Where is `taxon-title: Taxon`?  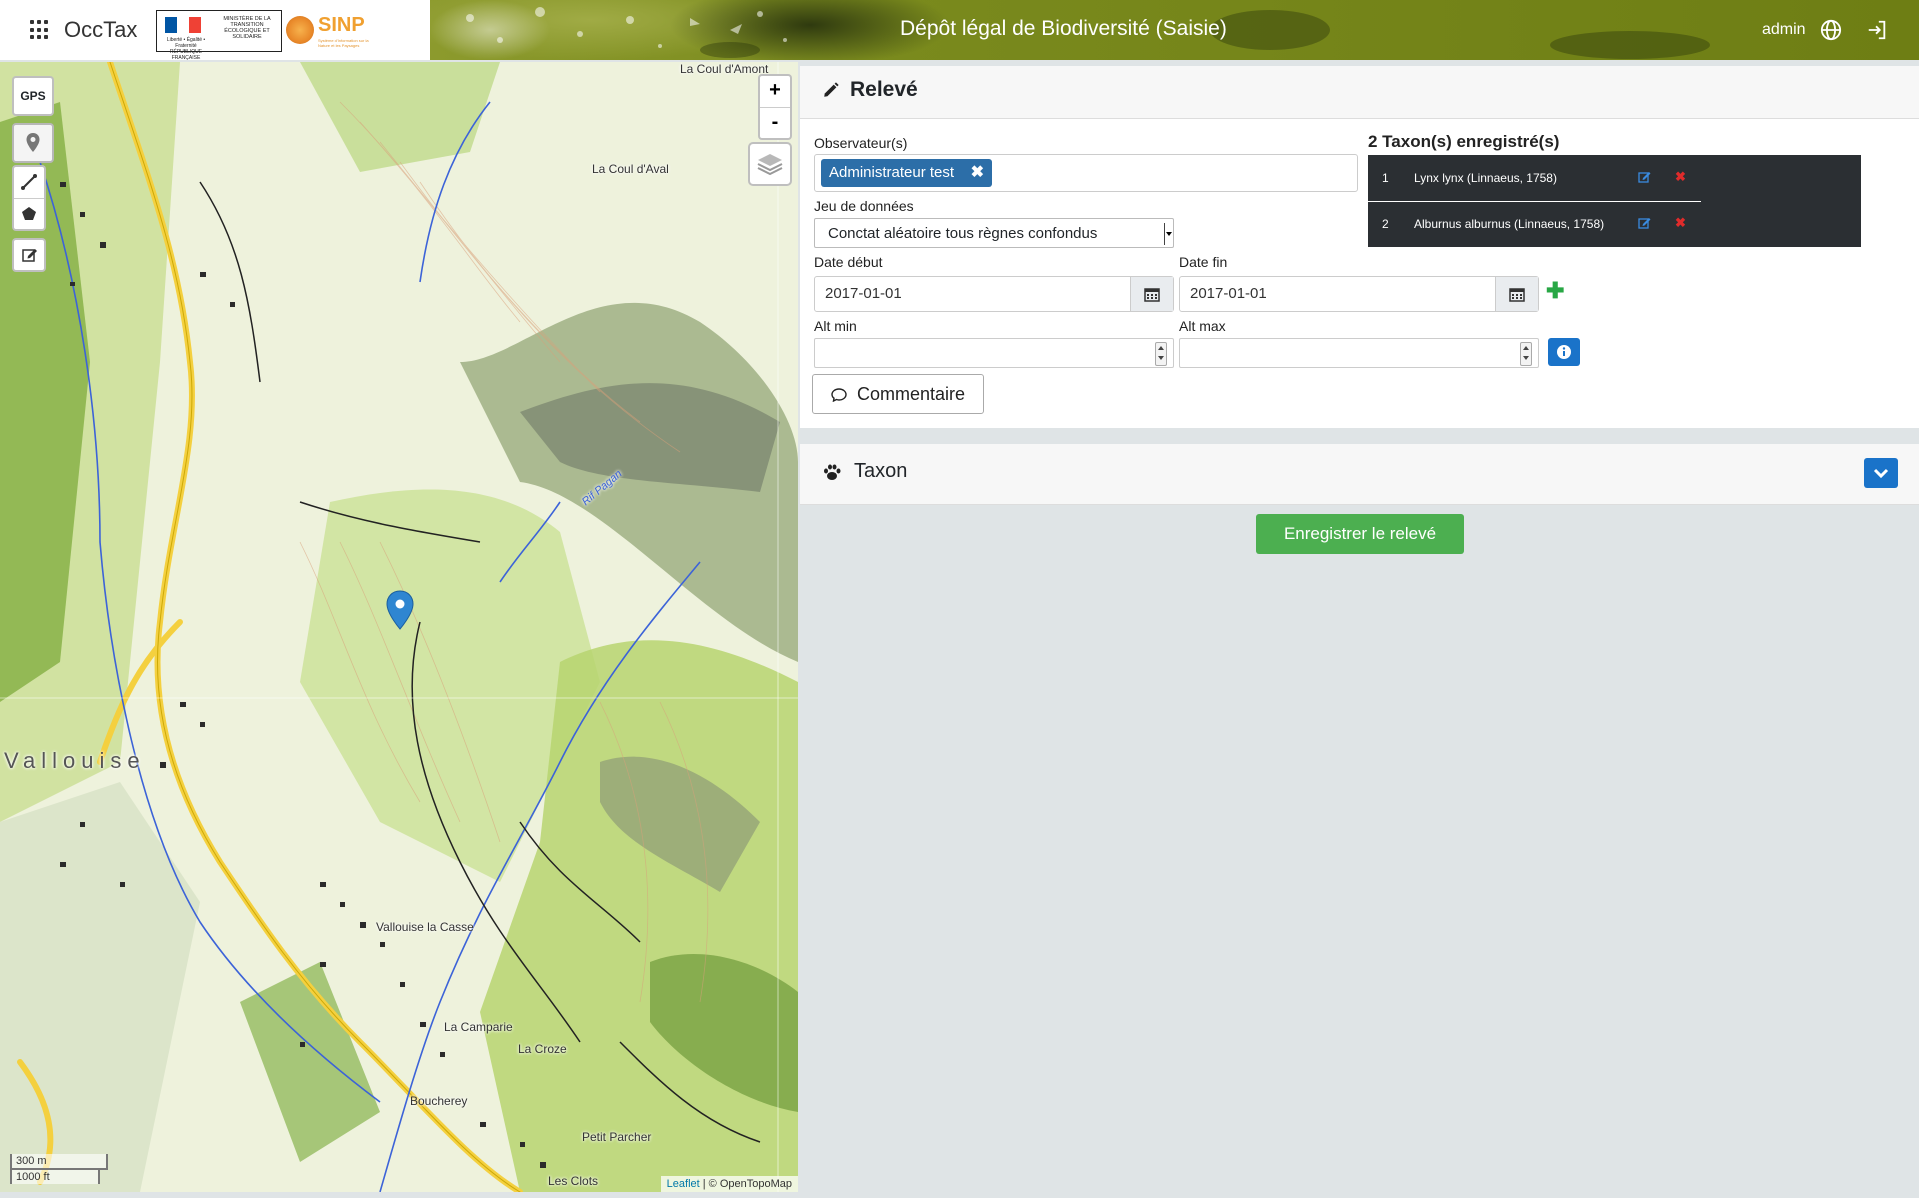
taxon-title: Taxon is located at coordinates (881, 471).